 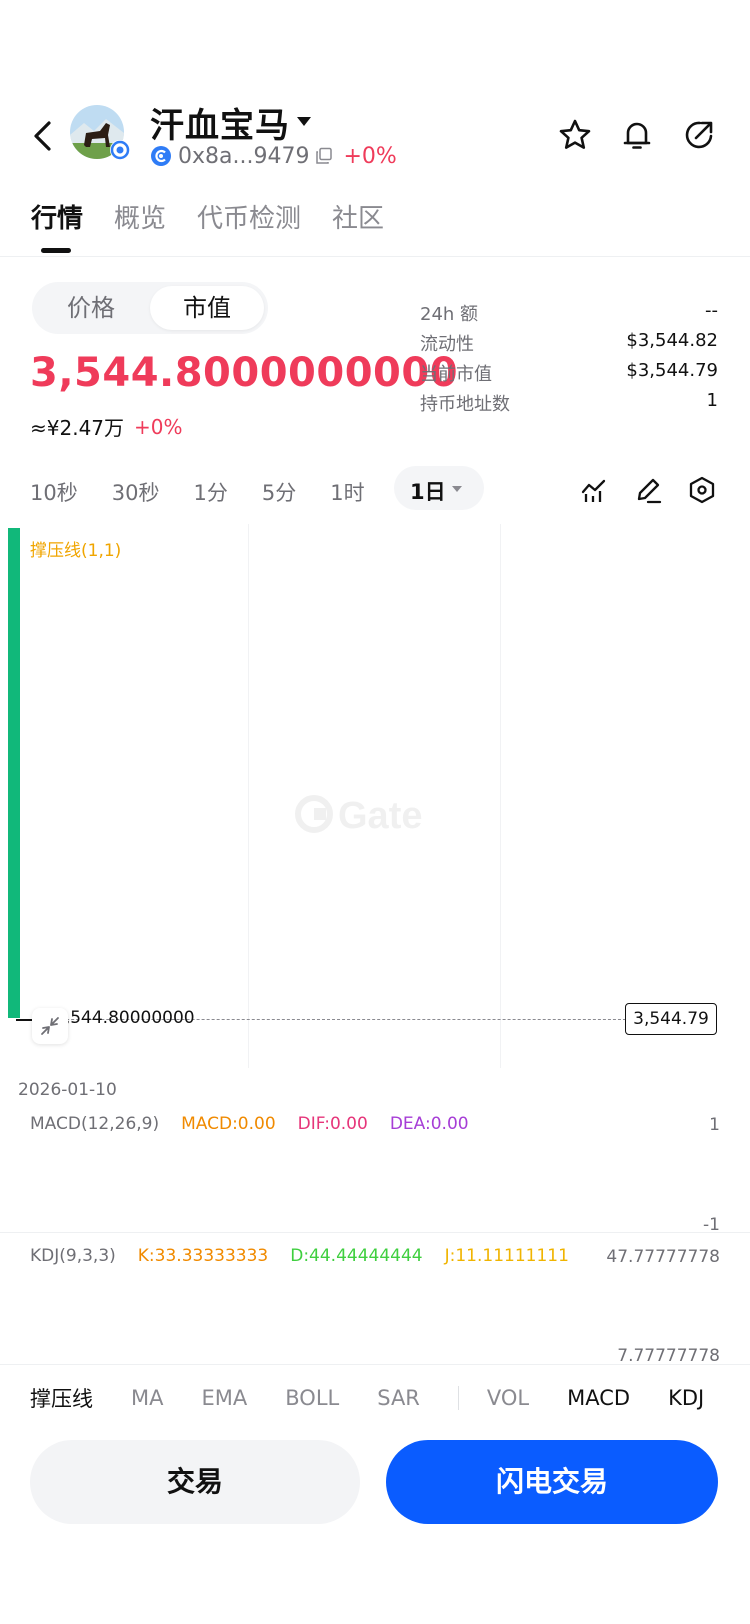 I want to click on macd-name: MACD(12,26,9), so click(x=95, y=1124).